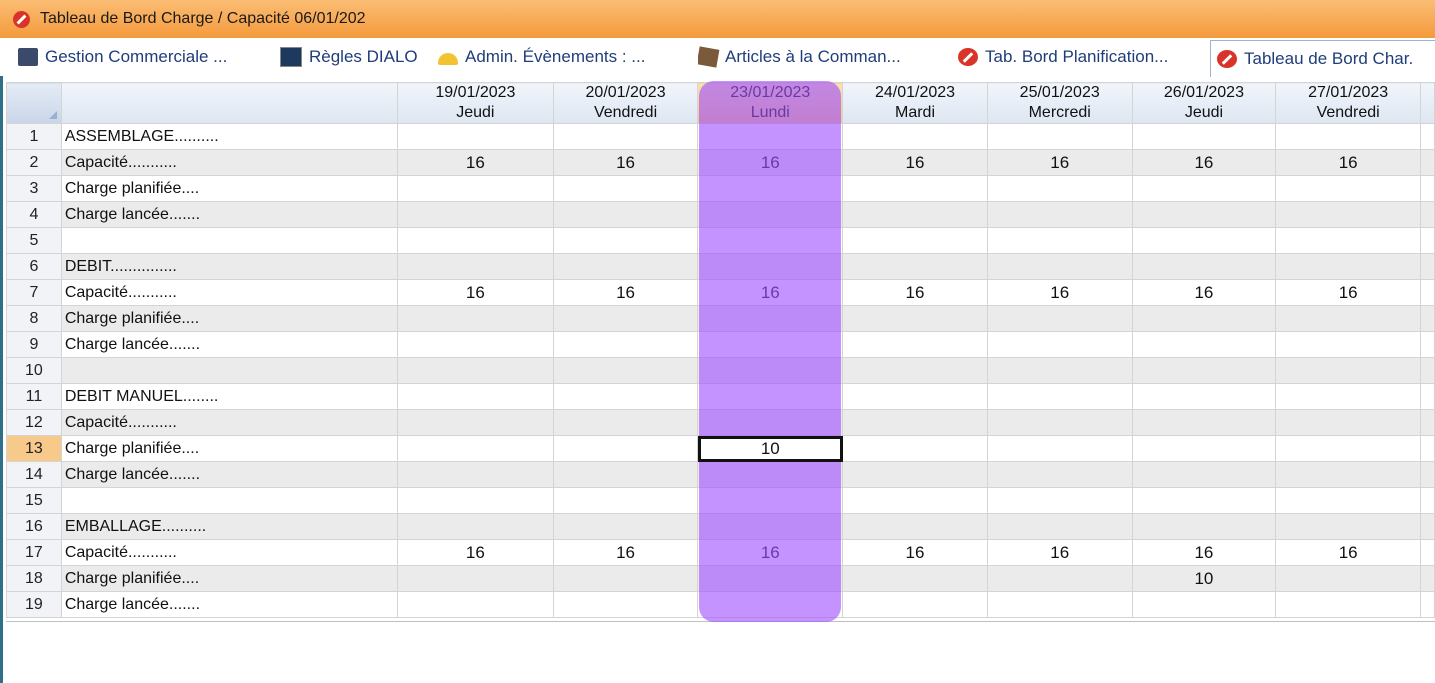 This screenshot has width=1435, height=683. I want to click on row-number: 3, so click(34, 188).